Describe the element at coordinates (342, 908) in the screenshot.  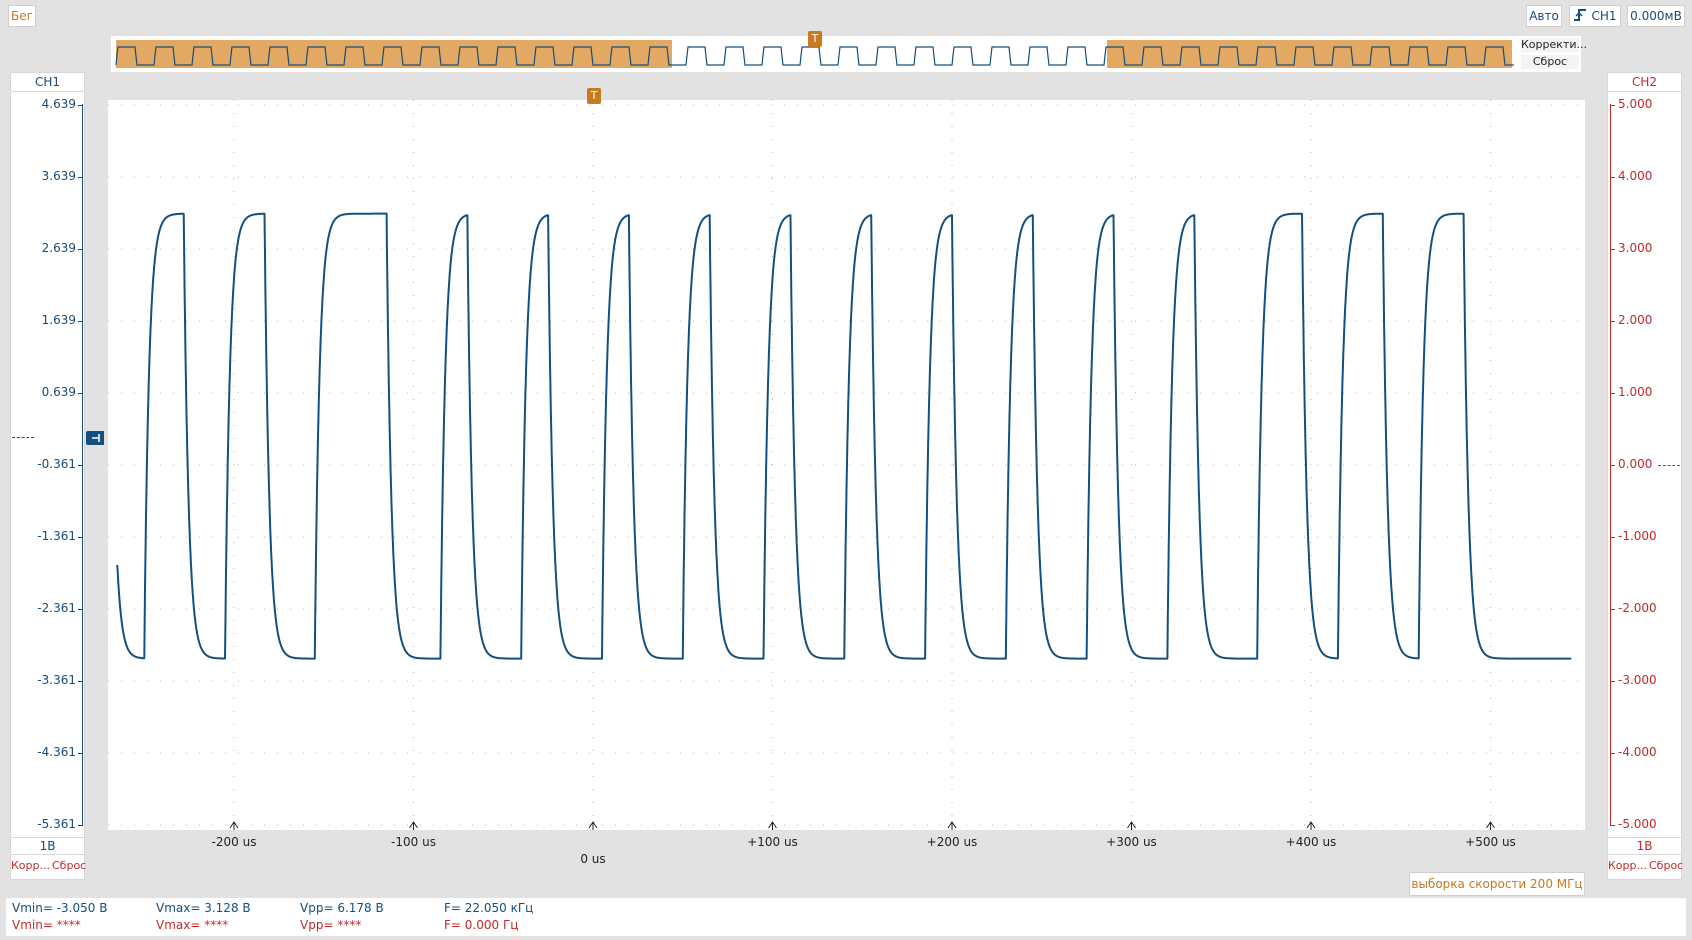
I see `ch1-vpp: Vpp= 6.178 В` at that location.